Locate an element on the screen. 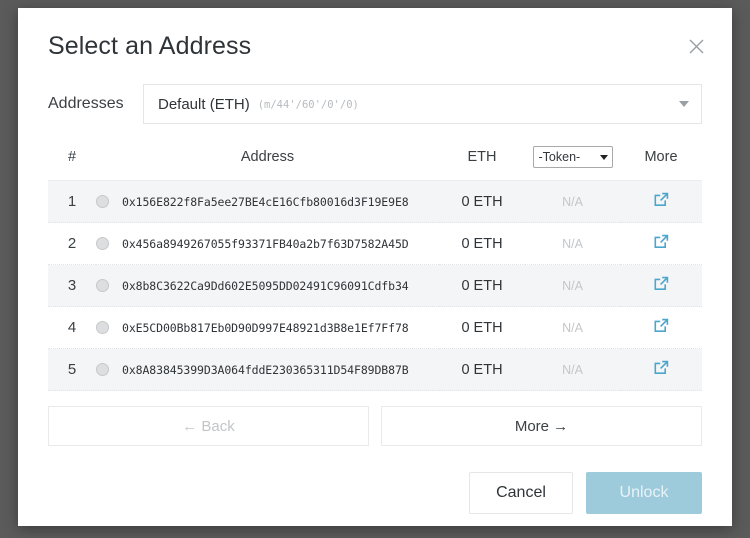 The width and height of the screenshot is (750, 538). row-index: 2 is located at coordinates (72, 243).